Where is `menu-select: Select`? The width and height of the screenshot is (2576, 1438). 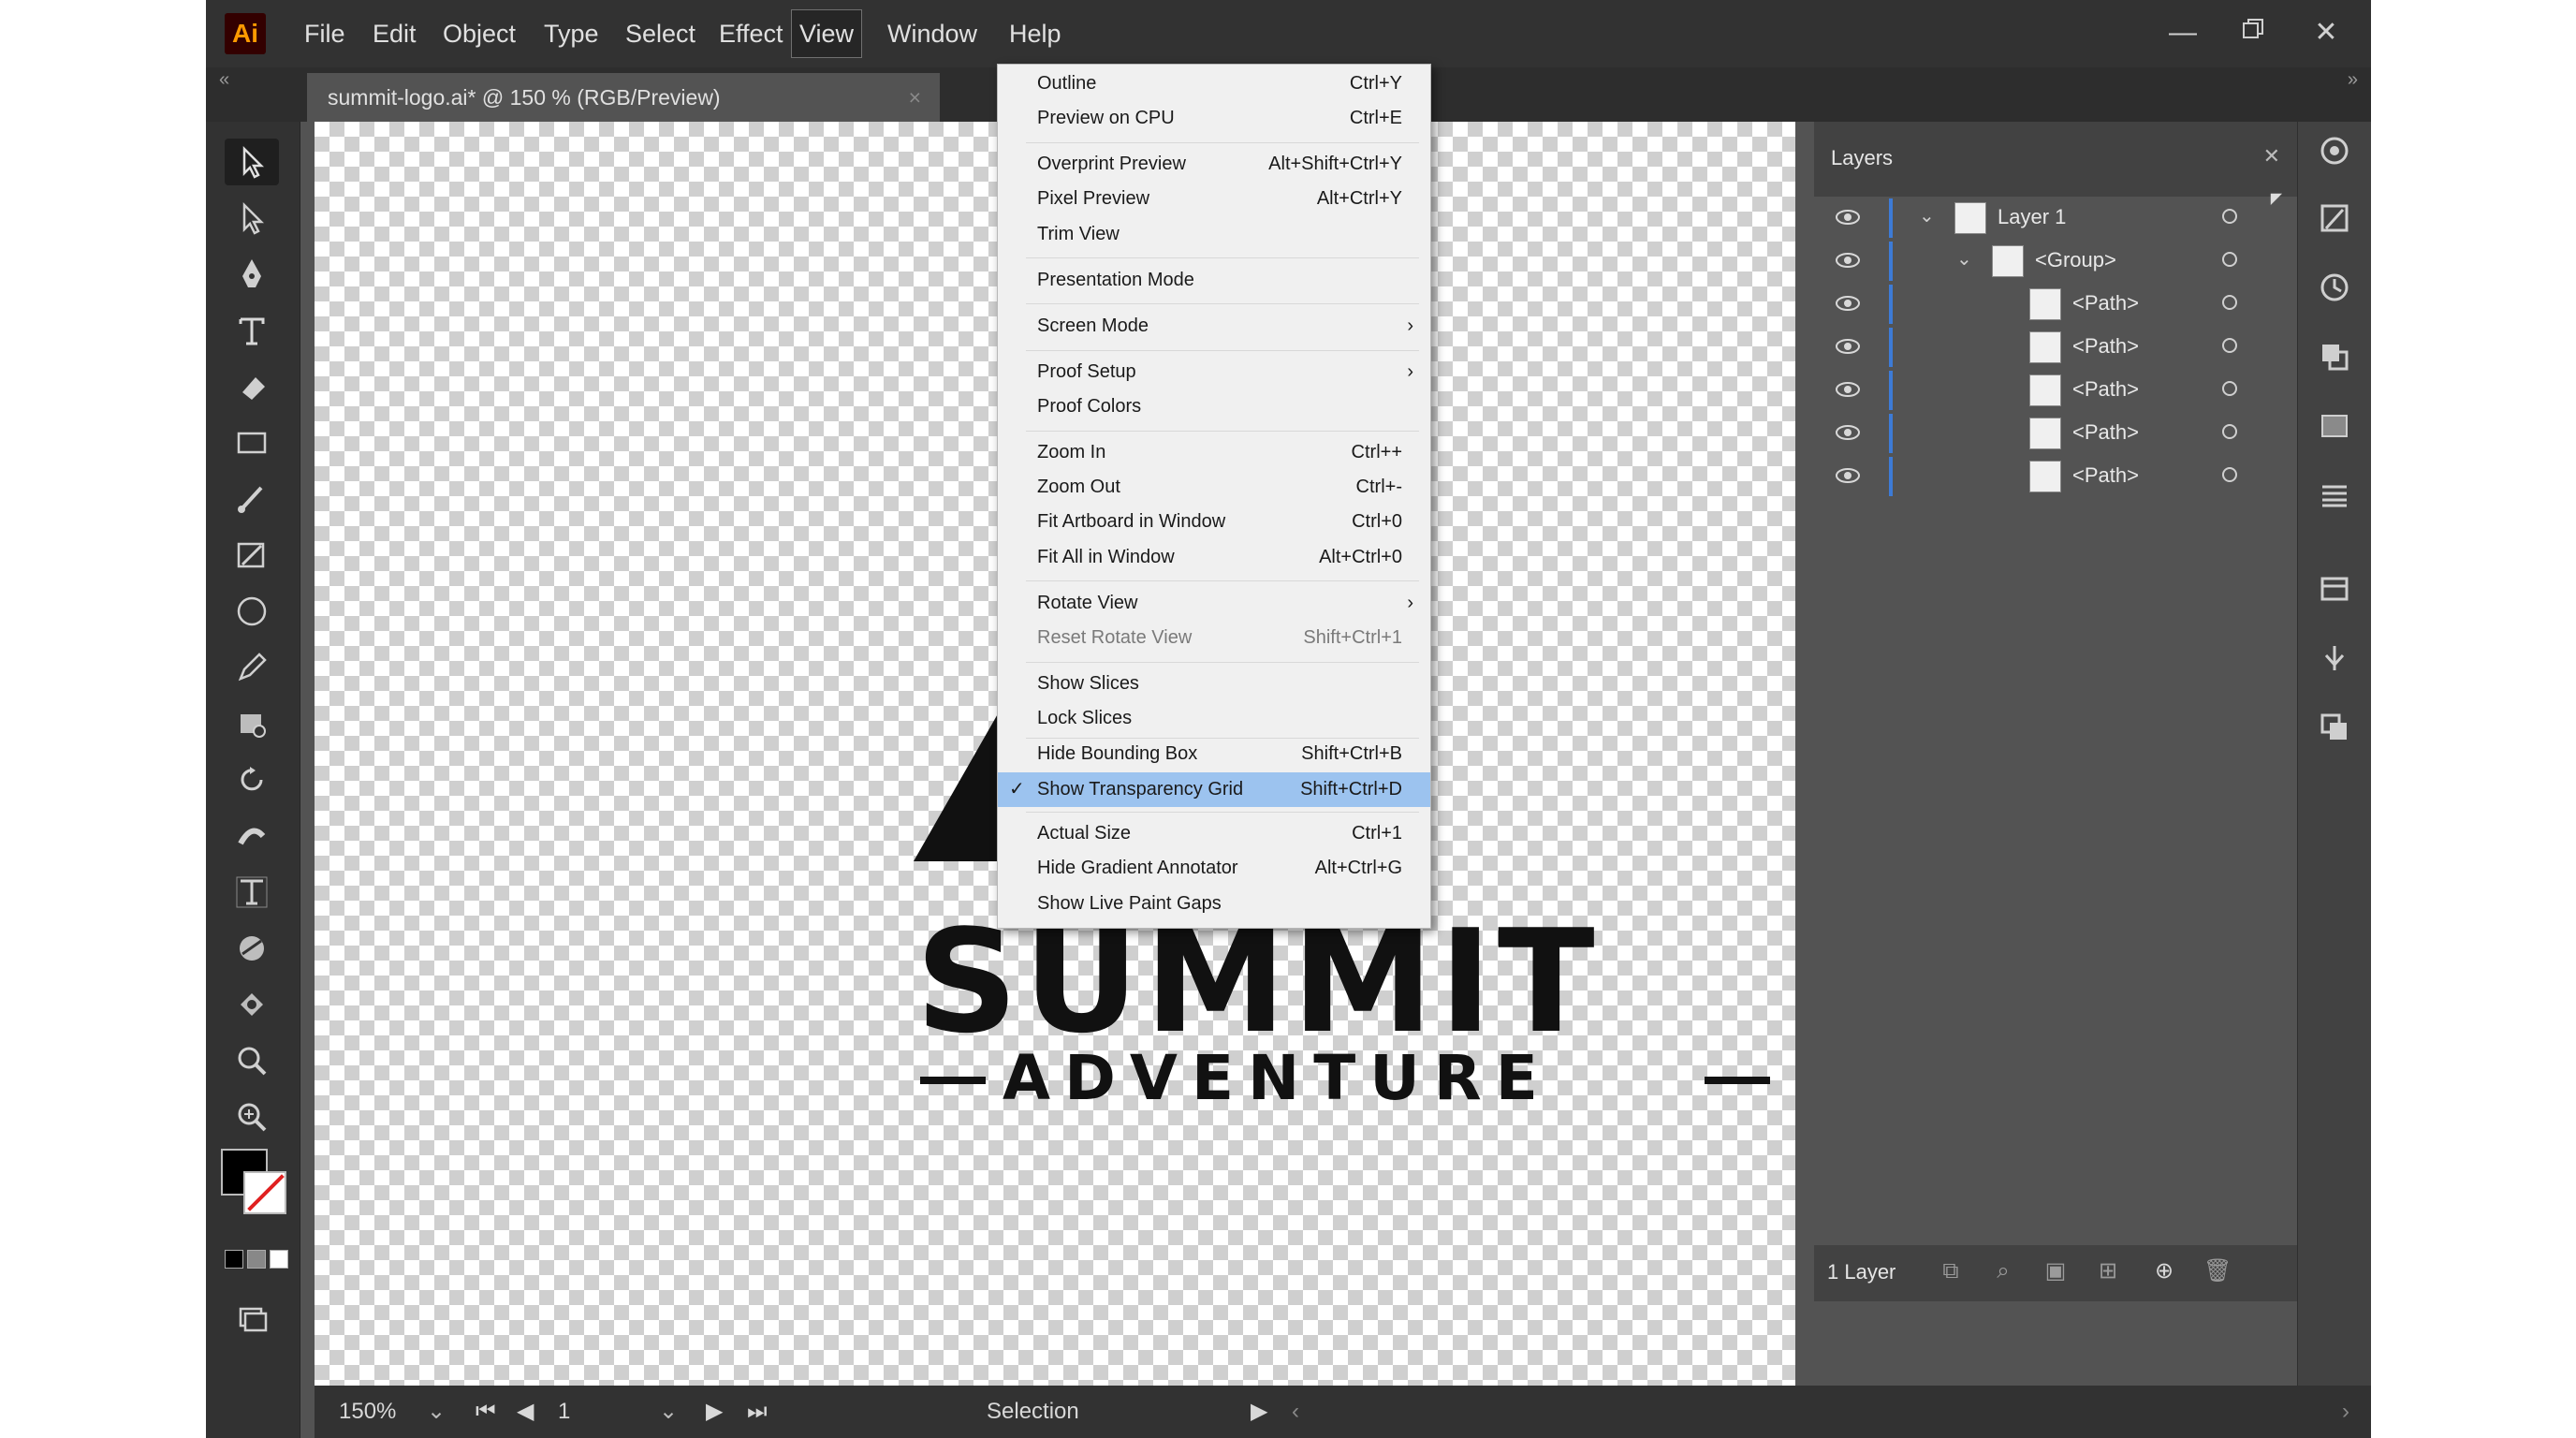 menu-select: Select is located at coordinates (660, 33).